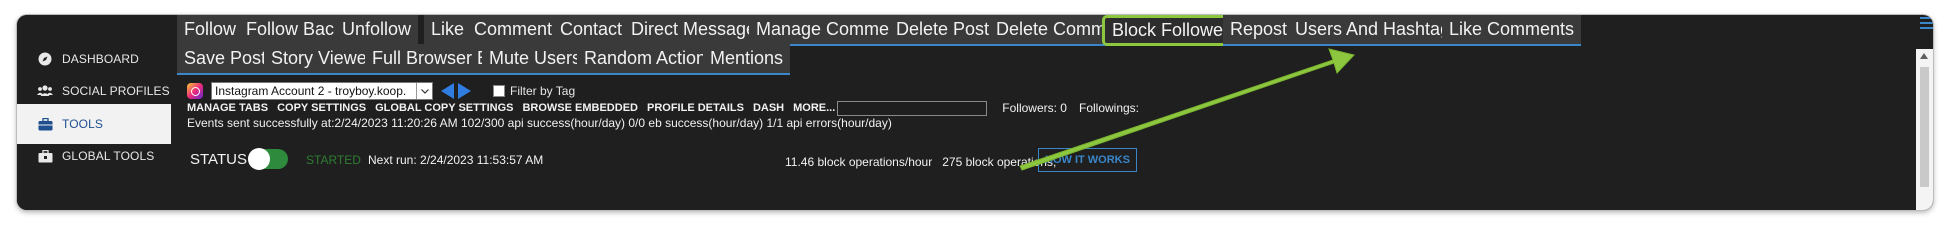 The image size is (1949, 240). Describe the element at coordinates (768, 108) in the screenshot. I see `dash-link: DASH` at that location.